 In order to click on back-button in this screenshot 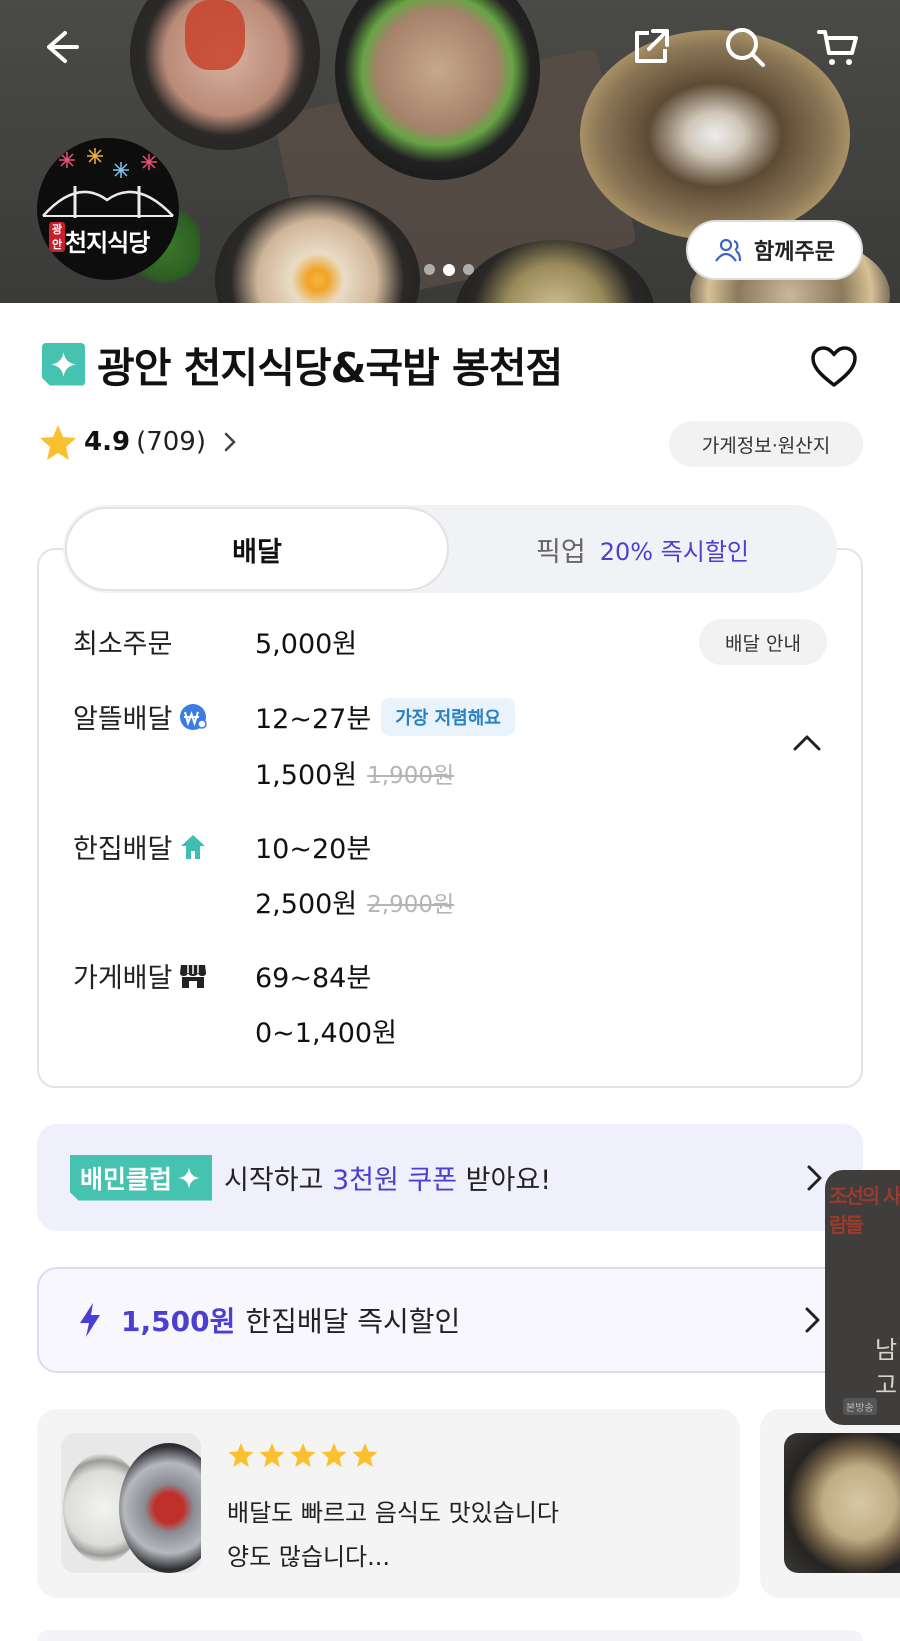, I will do `click(61, 47)`.